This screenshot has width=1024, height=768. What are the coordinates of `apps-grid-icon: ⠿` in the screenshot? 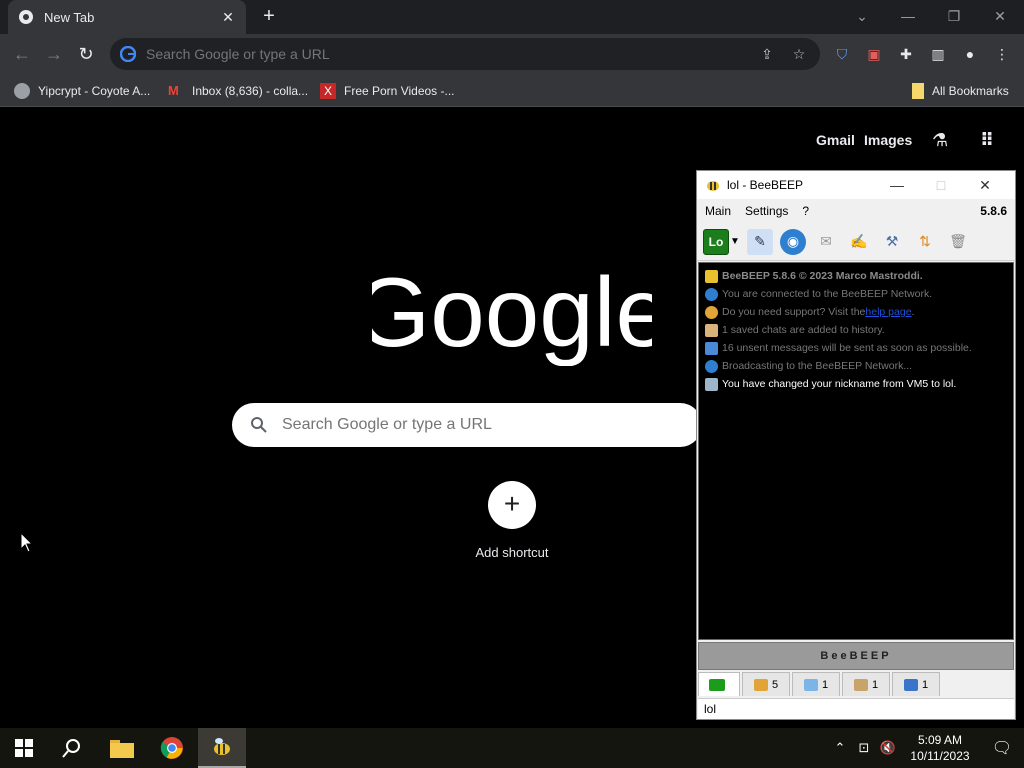 It's located at (987, 140).